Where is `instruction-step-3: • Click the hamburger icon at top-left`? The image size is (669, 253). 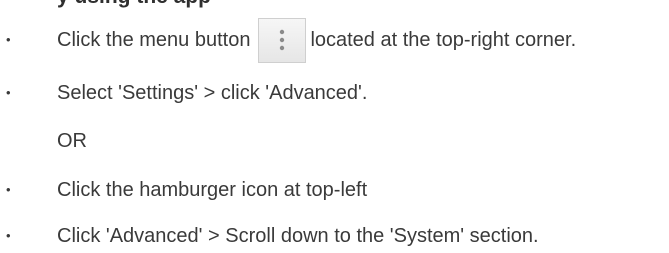
instruction-step-3: • Click the hamburger icon at top-left is located at coordinates (334, 190).